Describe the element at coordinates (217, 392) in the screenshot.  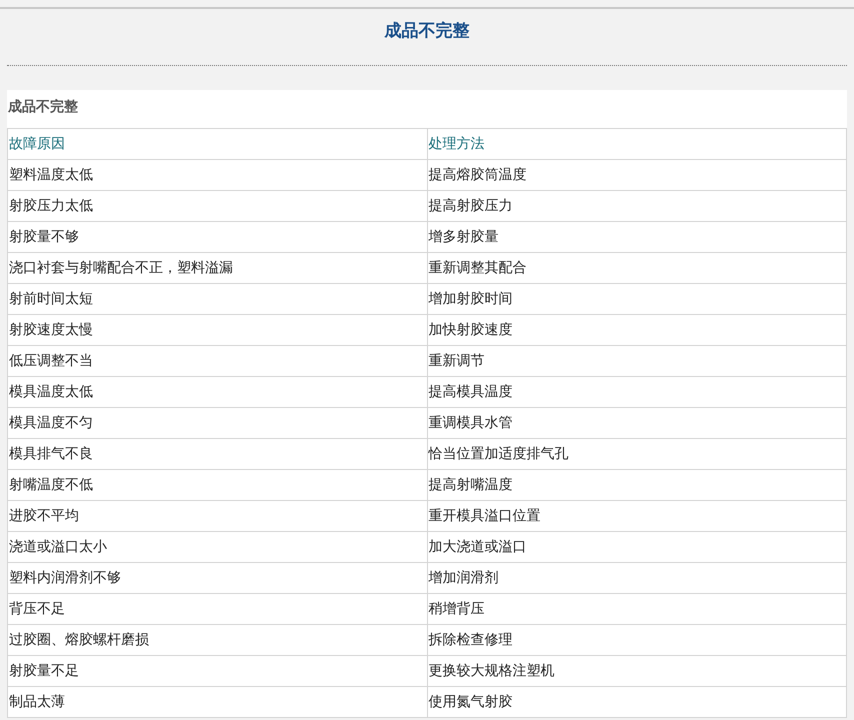
I see `table-cell: 模具温度太低` at that location.